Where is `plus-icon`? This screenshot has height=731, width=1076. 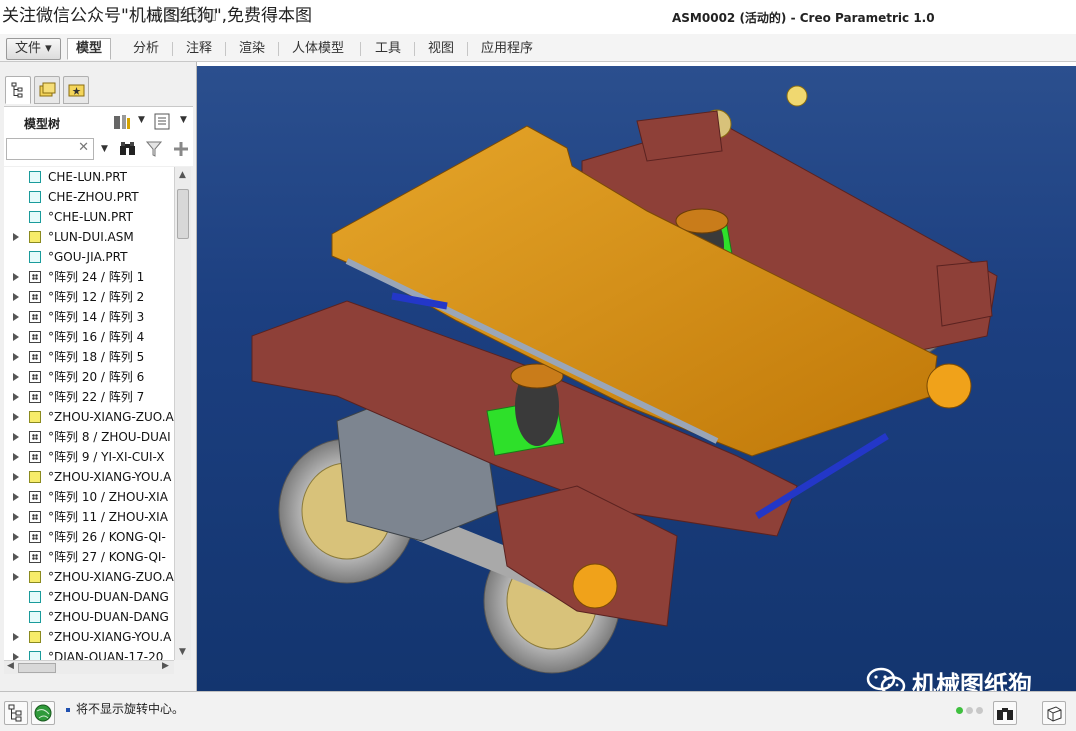 plus-icon is located at coordinates (181, 149).